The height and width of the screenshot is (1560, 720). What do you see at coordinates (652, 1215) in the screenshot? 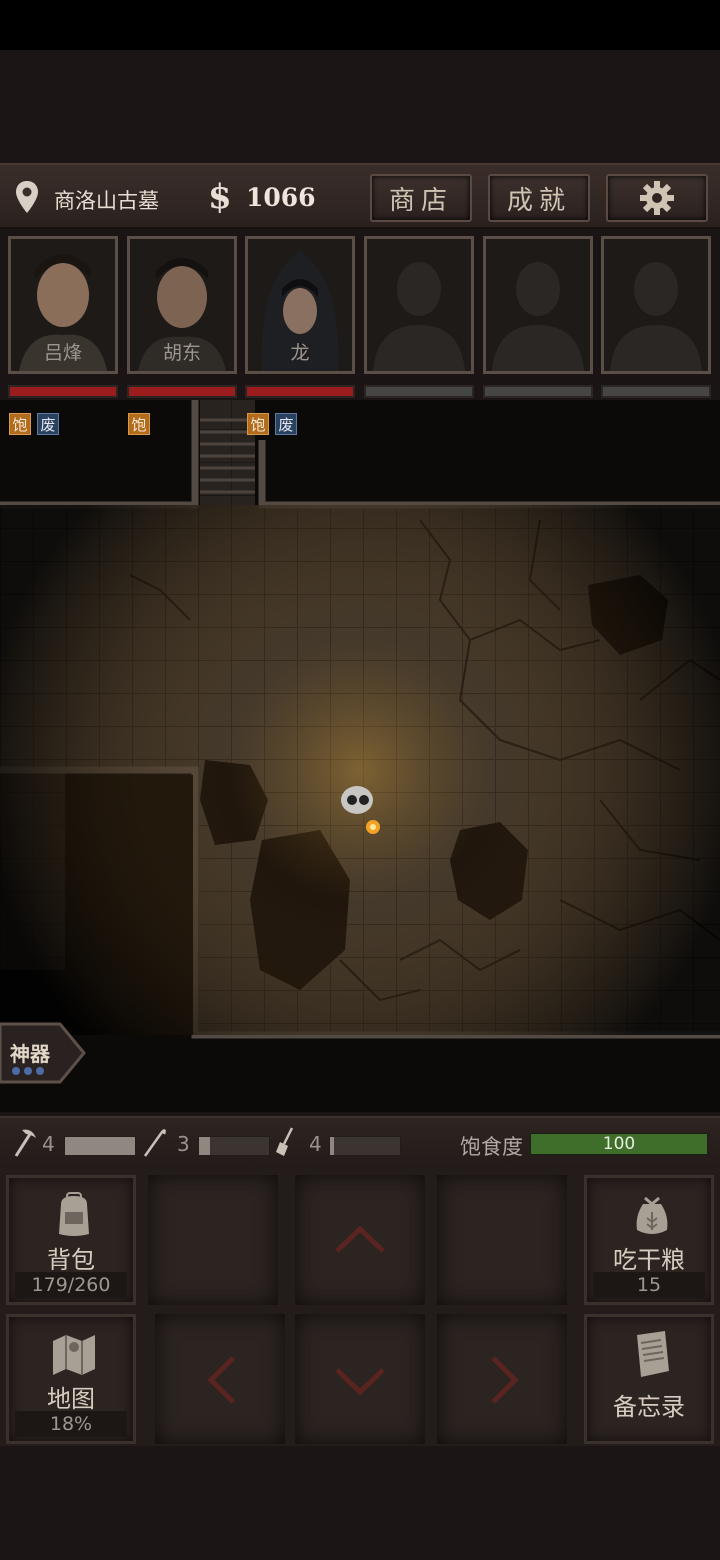
I see `grain-sack-icon` at bounding box center [652, 1215].